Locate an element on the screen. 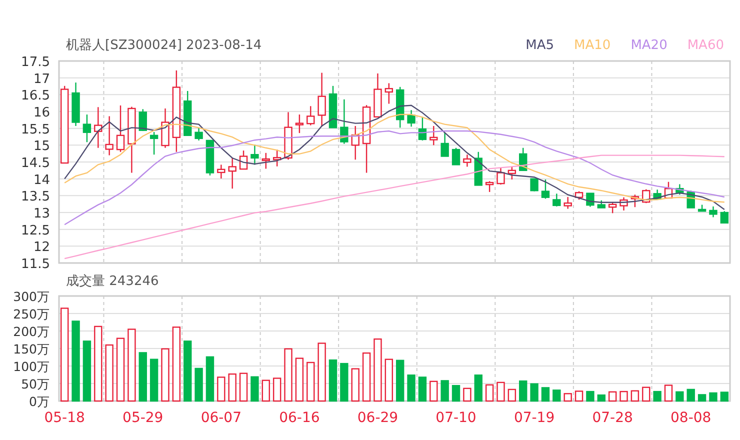 Image resolution: width=740 pixels, height=440 pixels. axis-label: 07-19 is located at coordinates (534, 418).